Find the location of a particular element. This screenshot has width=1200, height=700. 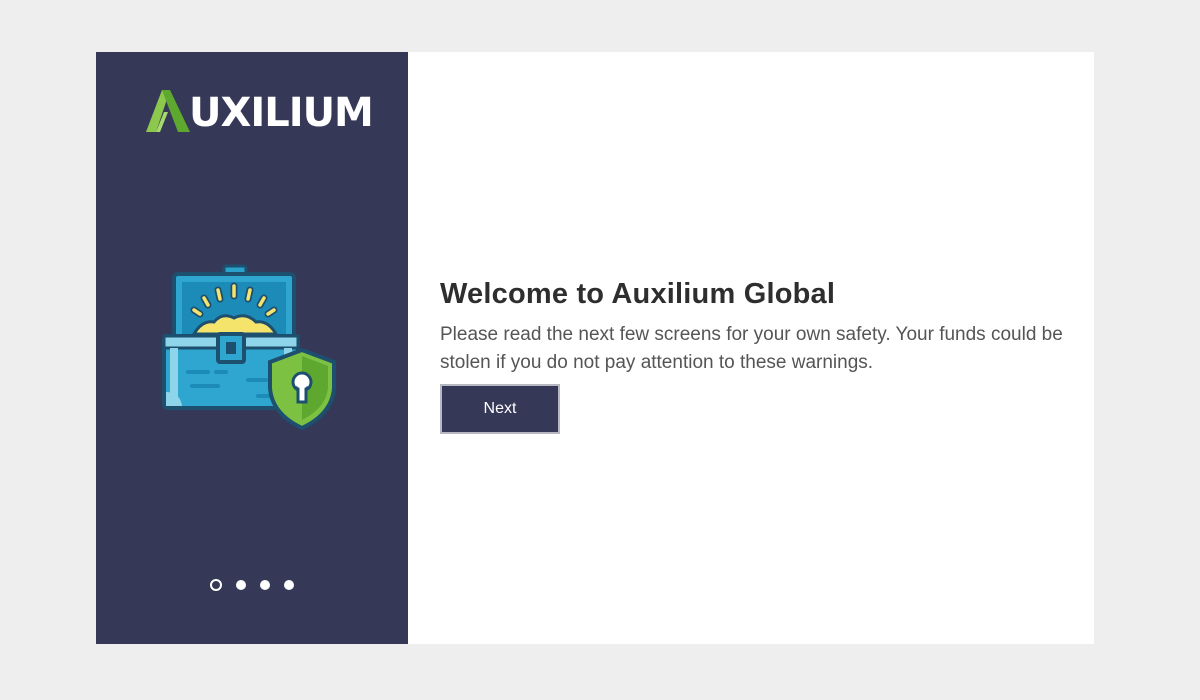

next-button: Next is located at coordinates (500, 409).